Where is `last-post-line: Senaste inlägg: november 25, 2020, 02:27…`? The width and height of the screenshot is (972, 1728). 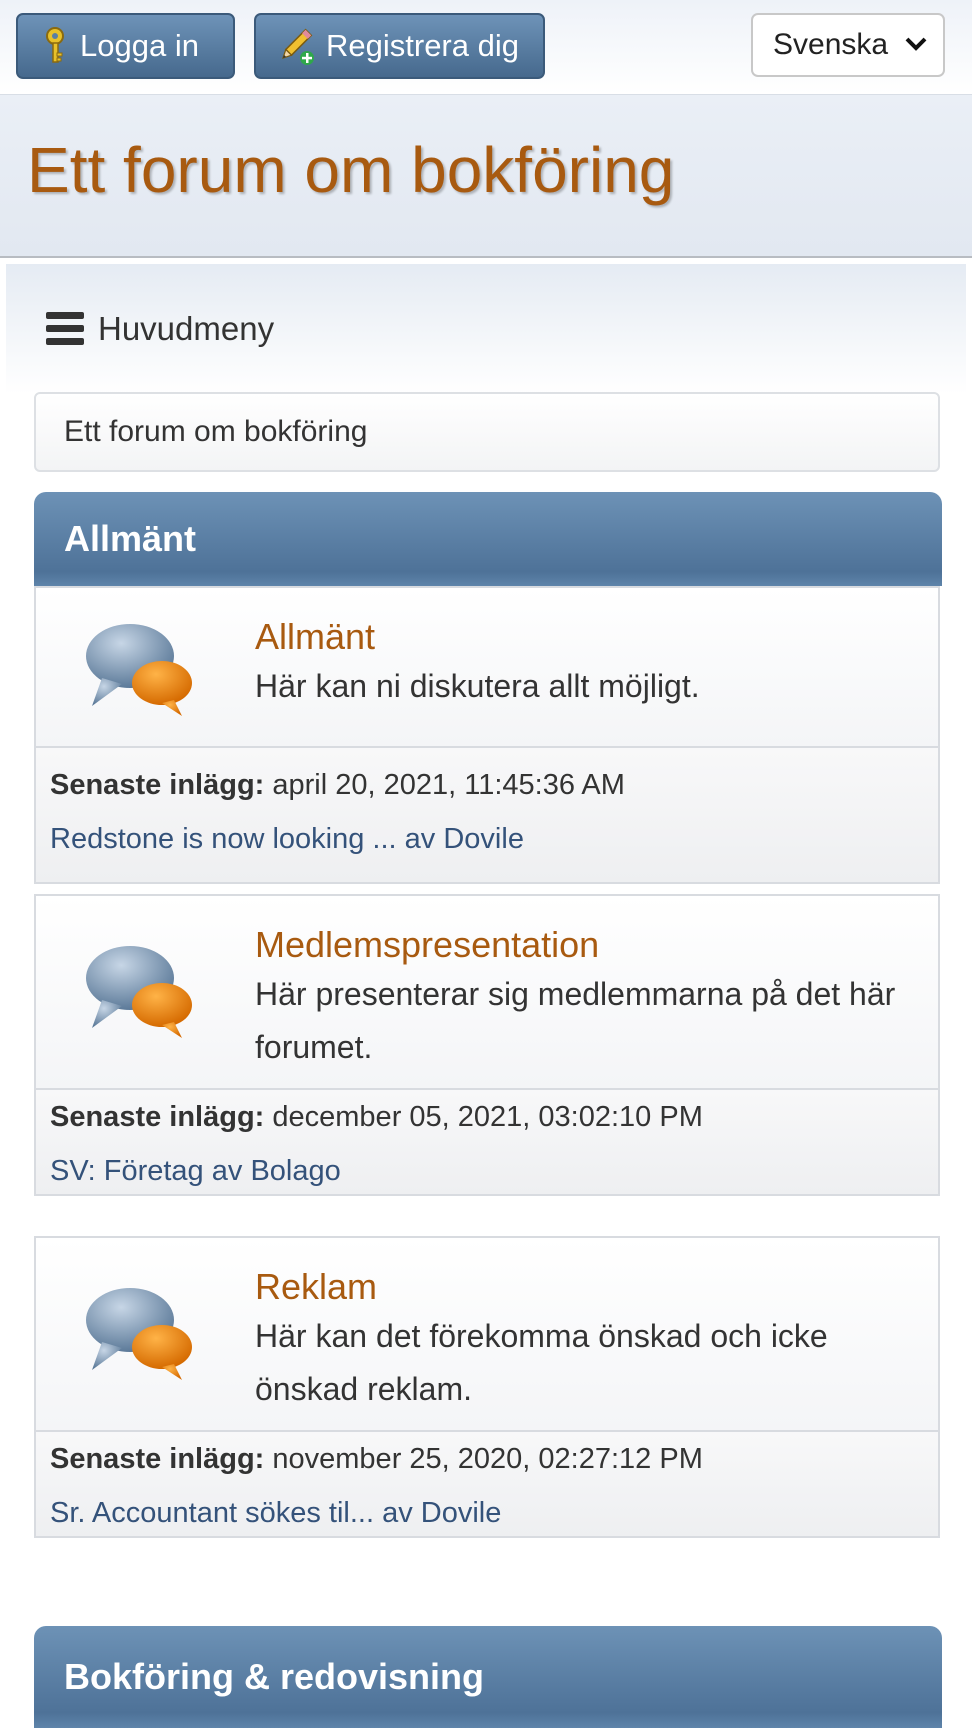
last-post-line: Senaste inlägg: november 25, 2020, 02:27… is located at coordinates (494, 1459).